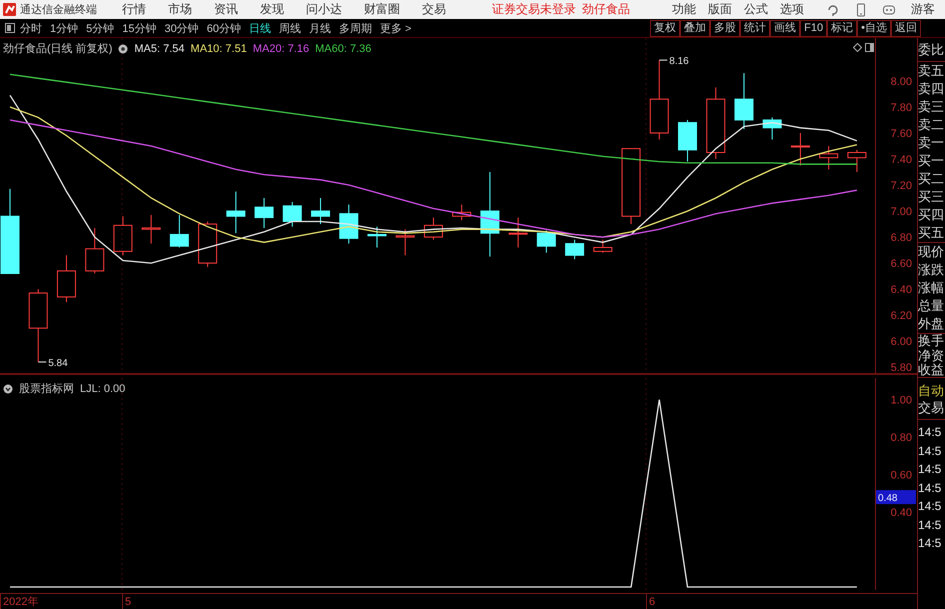  Describe the element at coordinates (218, 48) in the screenshot. I see `moving-average-value: MA10: 7.51` at that location.